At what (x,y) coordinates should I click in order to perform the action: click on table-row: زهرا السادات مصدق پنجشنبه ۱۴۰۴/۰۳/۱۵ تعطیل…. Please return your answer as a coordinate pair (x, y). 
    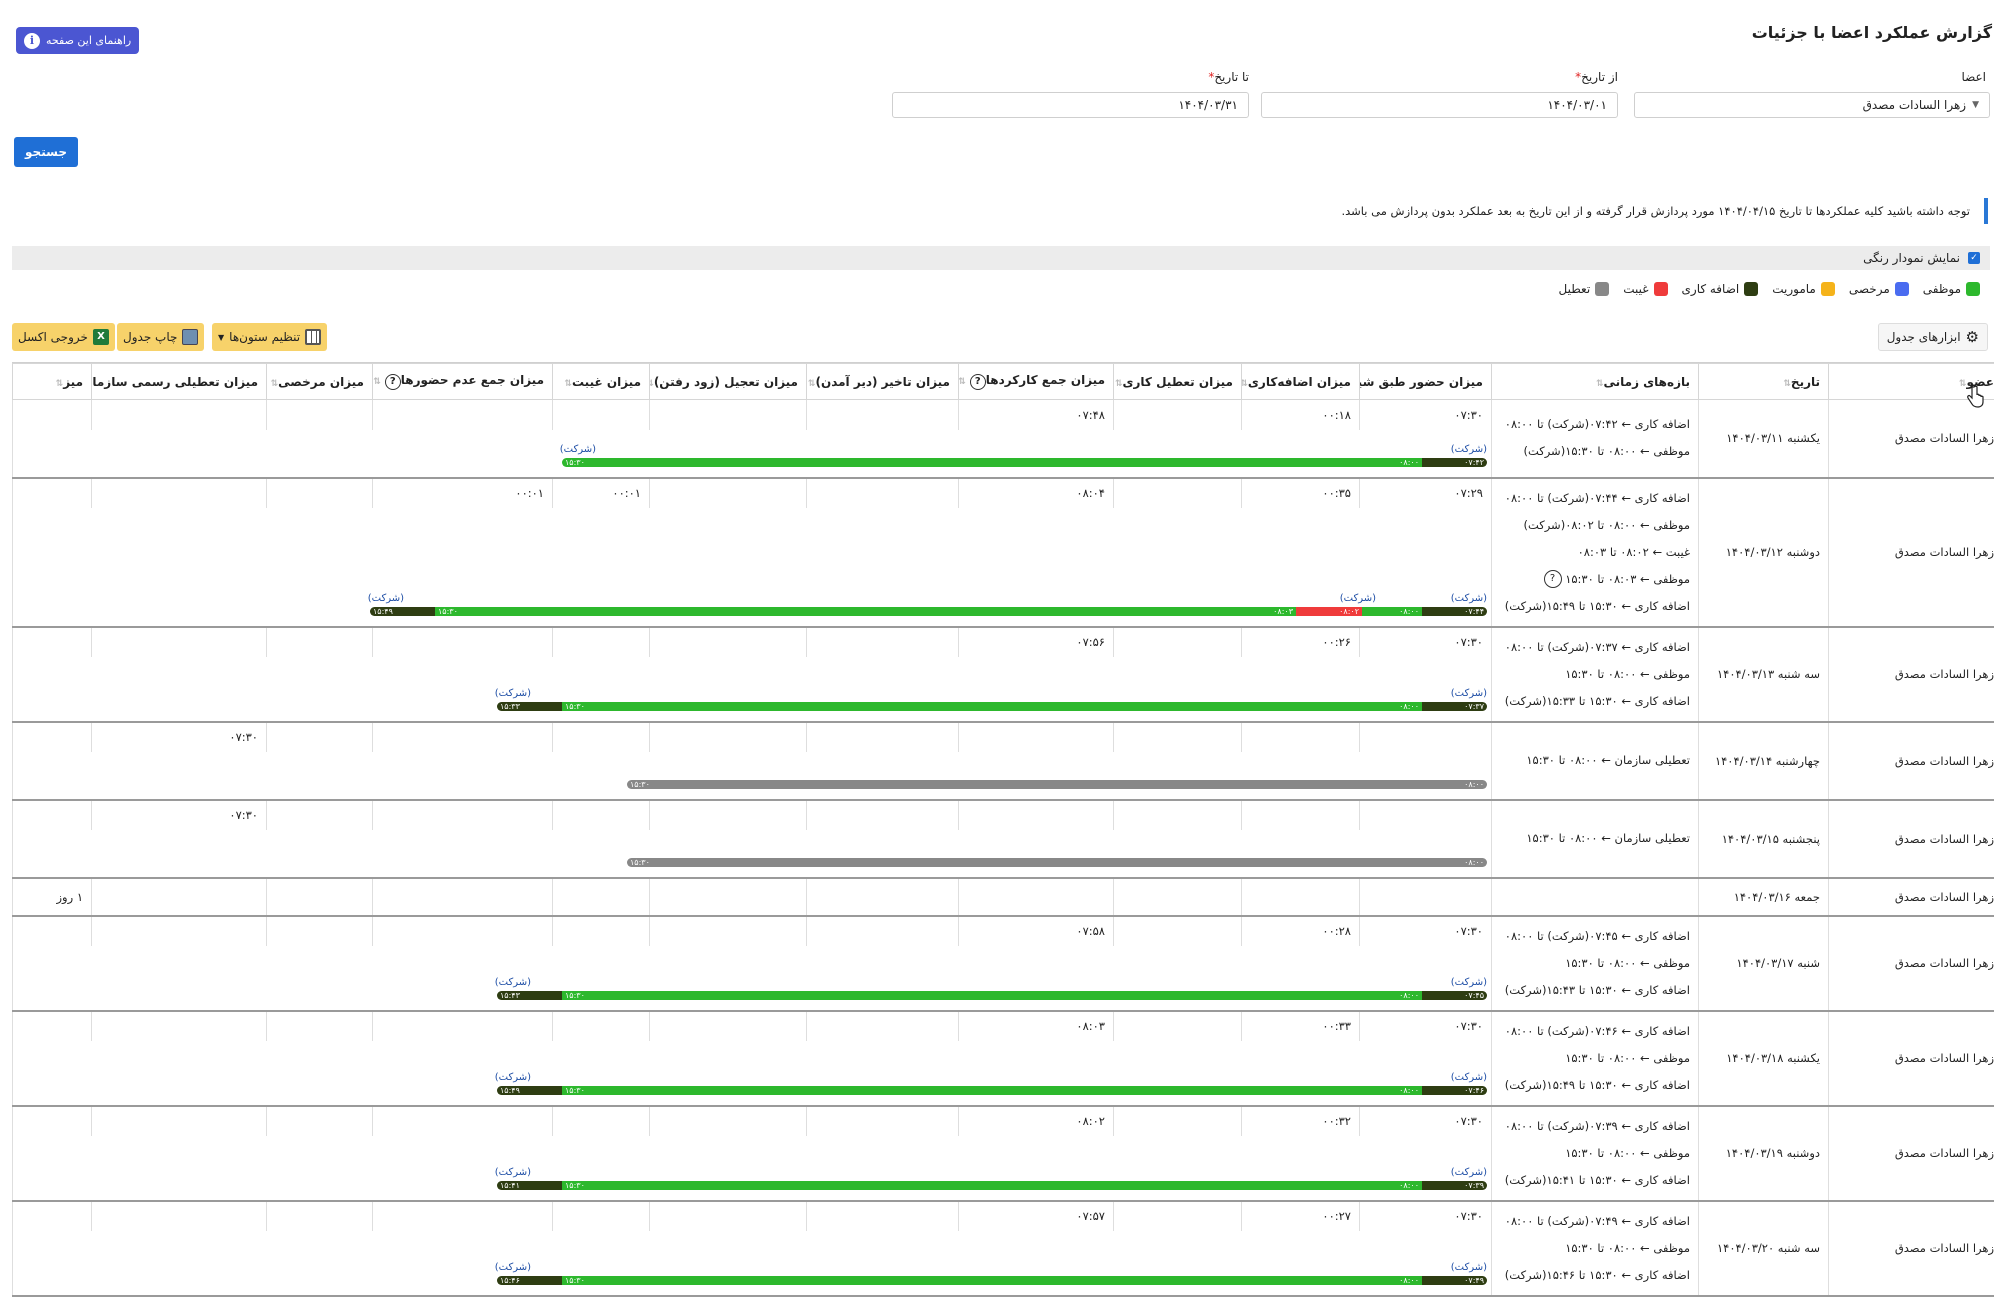
    Looking at the image, I should click on (1003, 839).